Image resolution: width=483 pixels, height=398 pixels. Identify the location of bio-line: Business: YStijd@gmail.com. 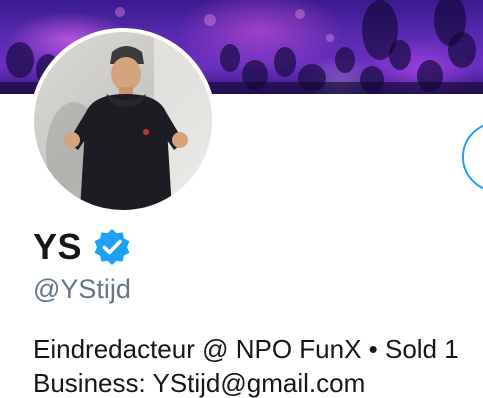
(199, 383).